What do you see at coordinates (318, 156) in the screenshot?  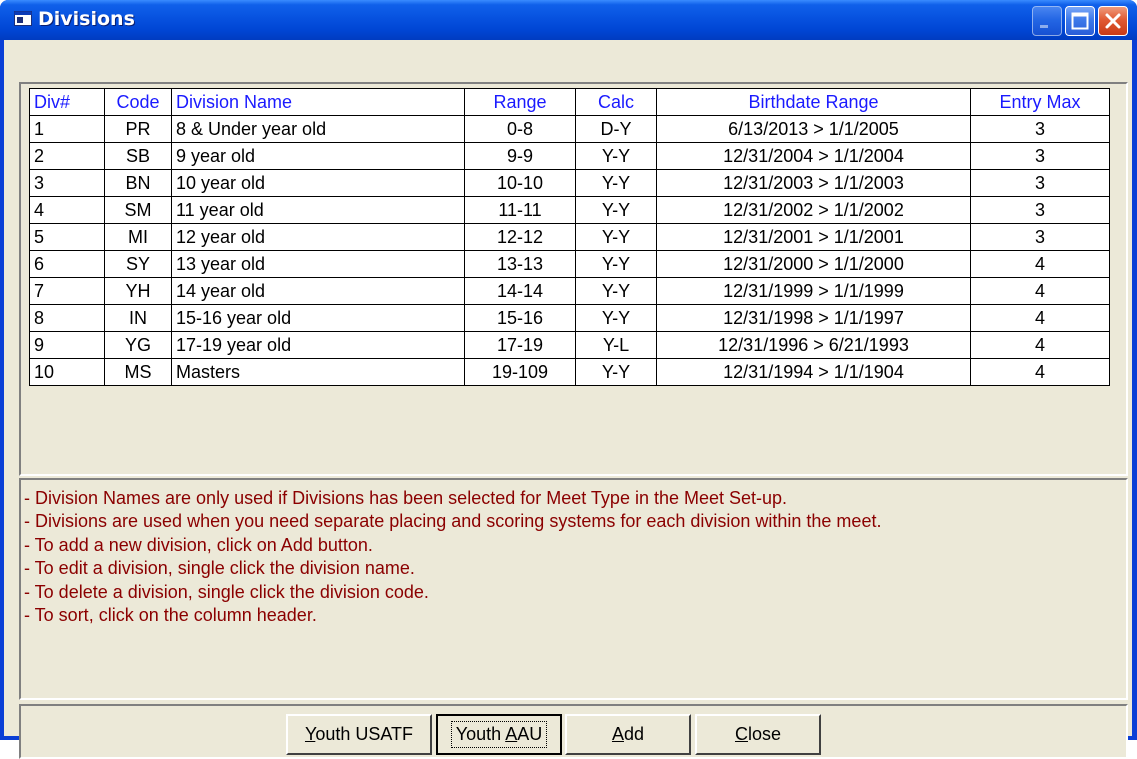 I see `division-name-cell: 9 year old` at bounding box center [318, 156].